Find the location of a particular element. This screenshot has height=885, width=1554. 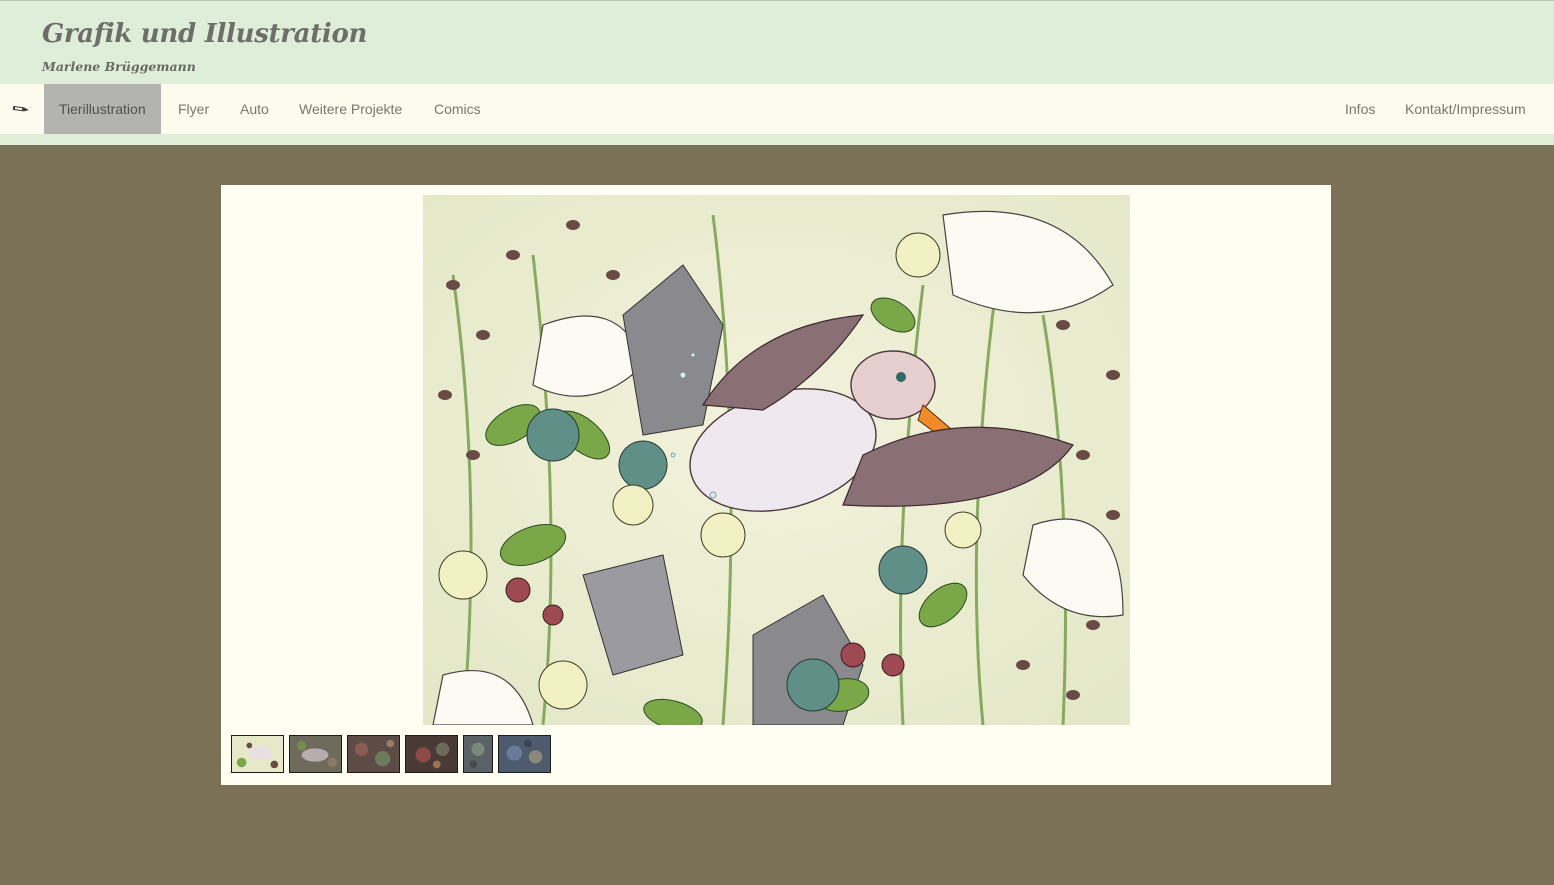

nav-item-kontakt-impressum: Kontakt/Impressum is located at coordinates (1465, 109).